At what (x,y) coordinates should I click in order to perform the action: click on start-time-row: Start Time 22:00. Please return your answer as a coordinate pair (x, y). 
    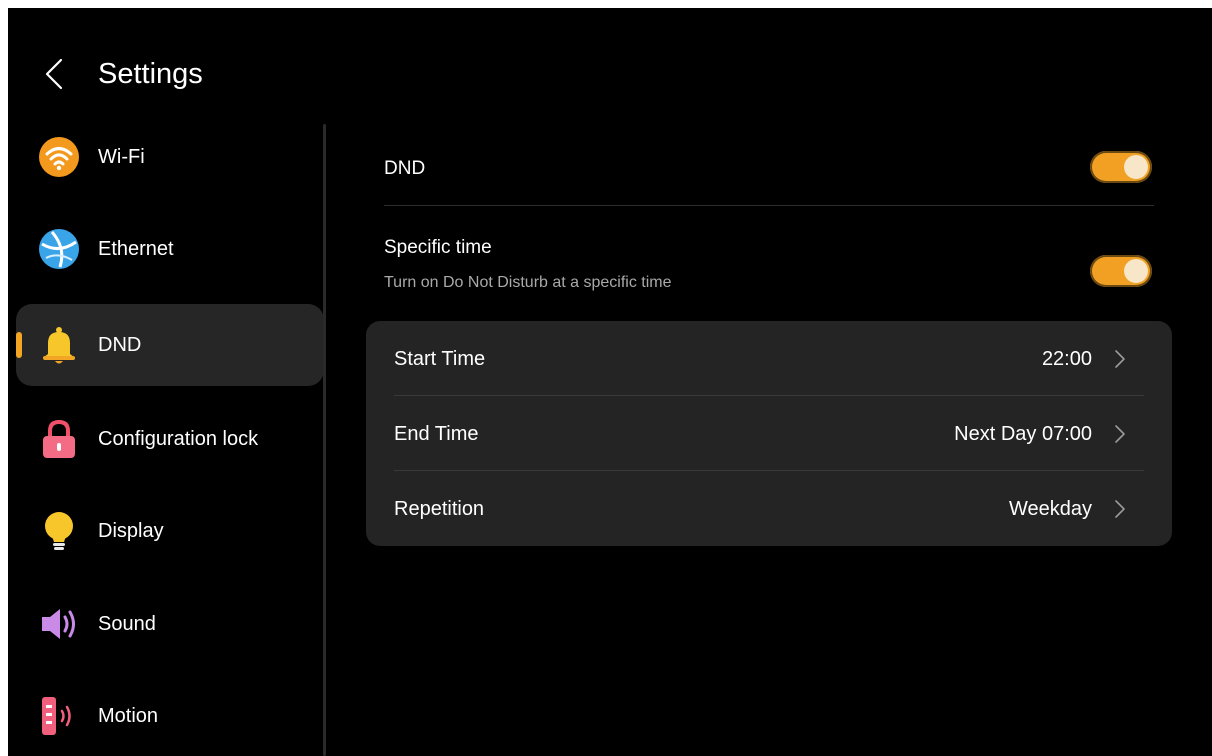
    Looking at the image, I should click on (769, 358).